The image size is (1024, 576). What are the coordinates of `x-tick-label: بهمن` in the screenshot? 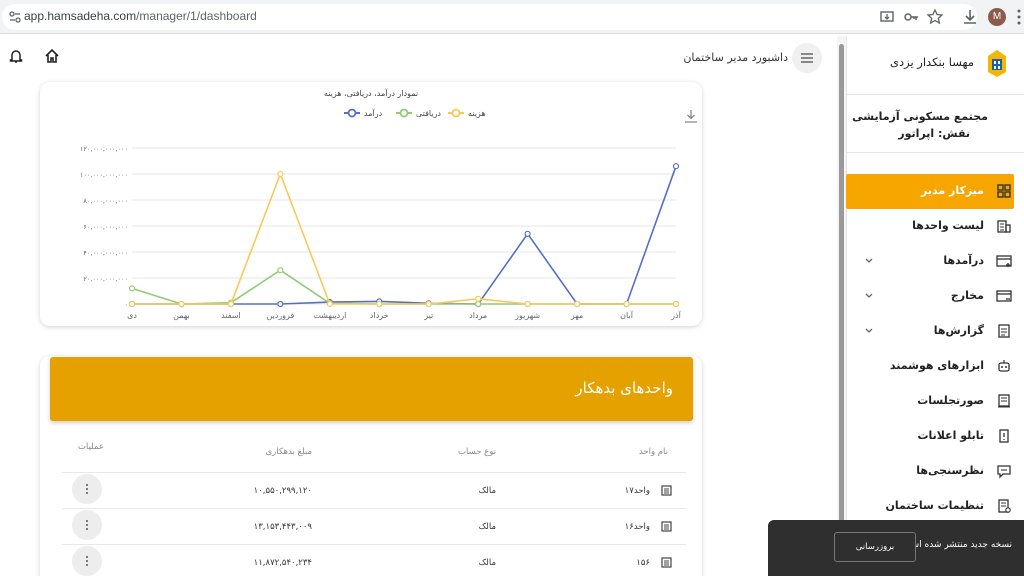 It's located at (181, 315).